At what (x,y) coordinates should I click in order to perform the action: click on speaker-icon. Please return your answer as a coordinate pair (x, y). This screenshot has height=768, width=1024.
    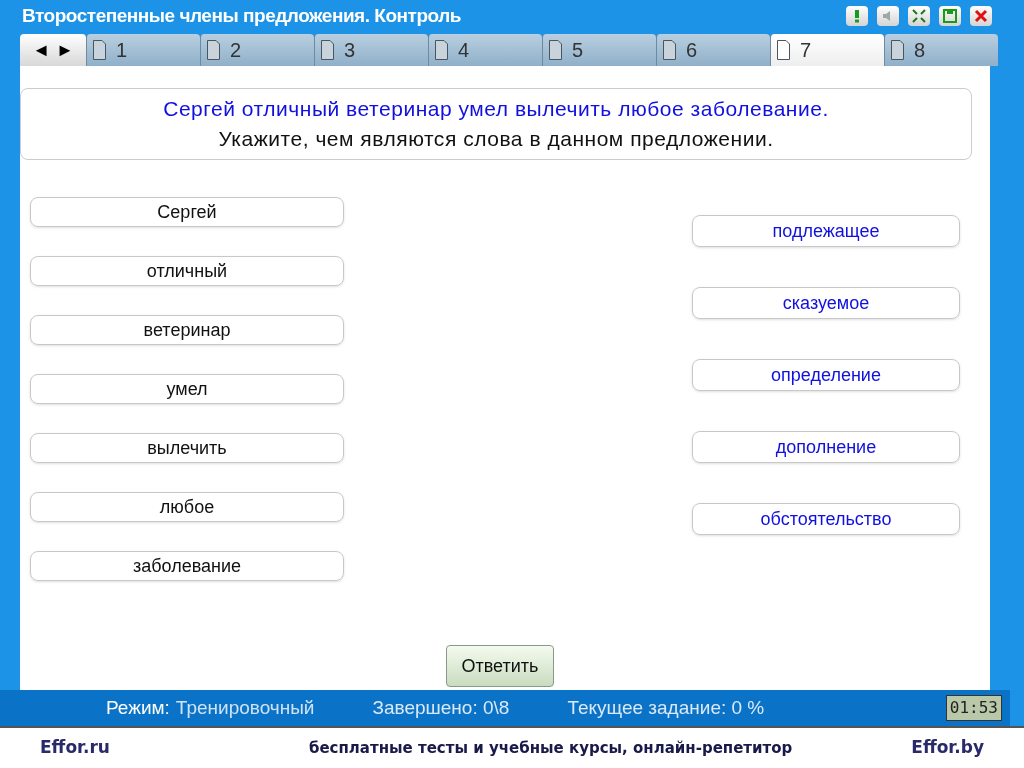
    Looking at the image, I should click on (888, 16).